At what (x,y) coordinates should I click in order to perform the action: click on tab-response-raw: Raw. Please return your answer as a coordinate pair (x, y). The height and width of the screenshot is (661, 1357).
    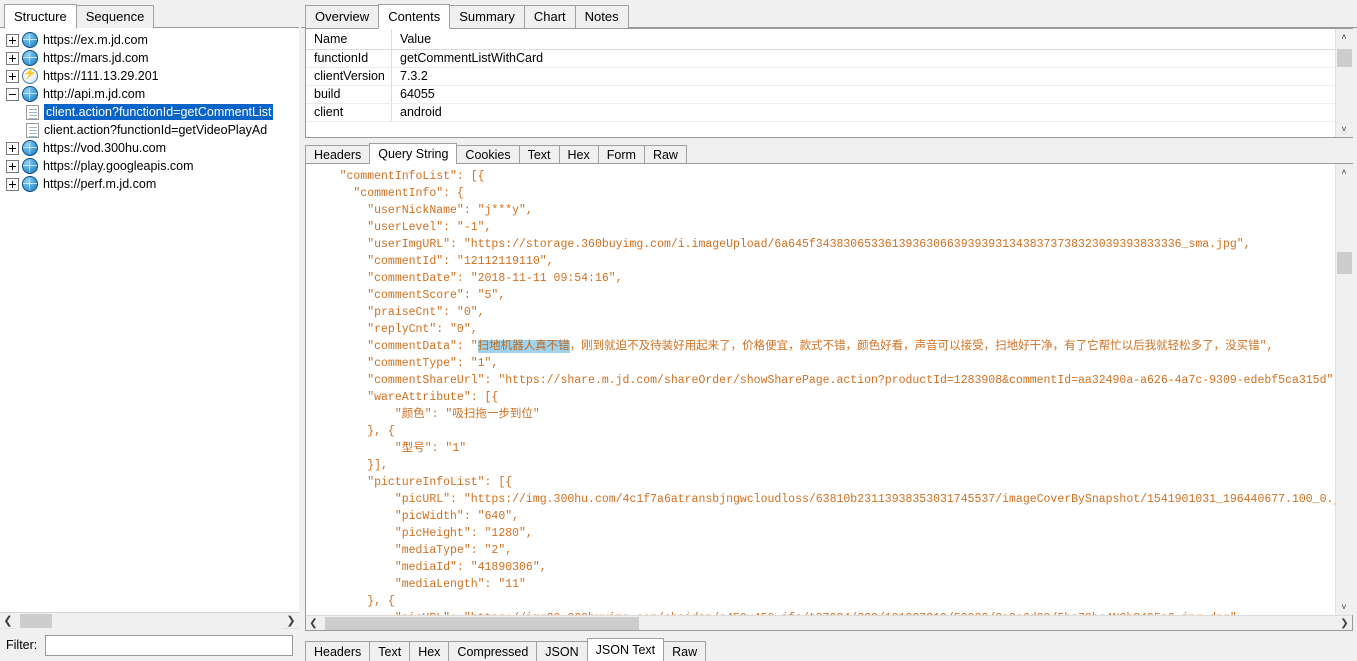
    Looking at the image, I should click on (685, 651).